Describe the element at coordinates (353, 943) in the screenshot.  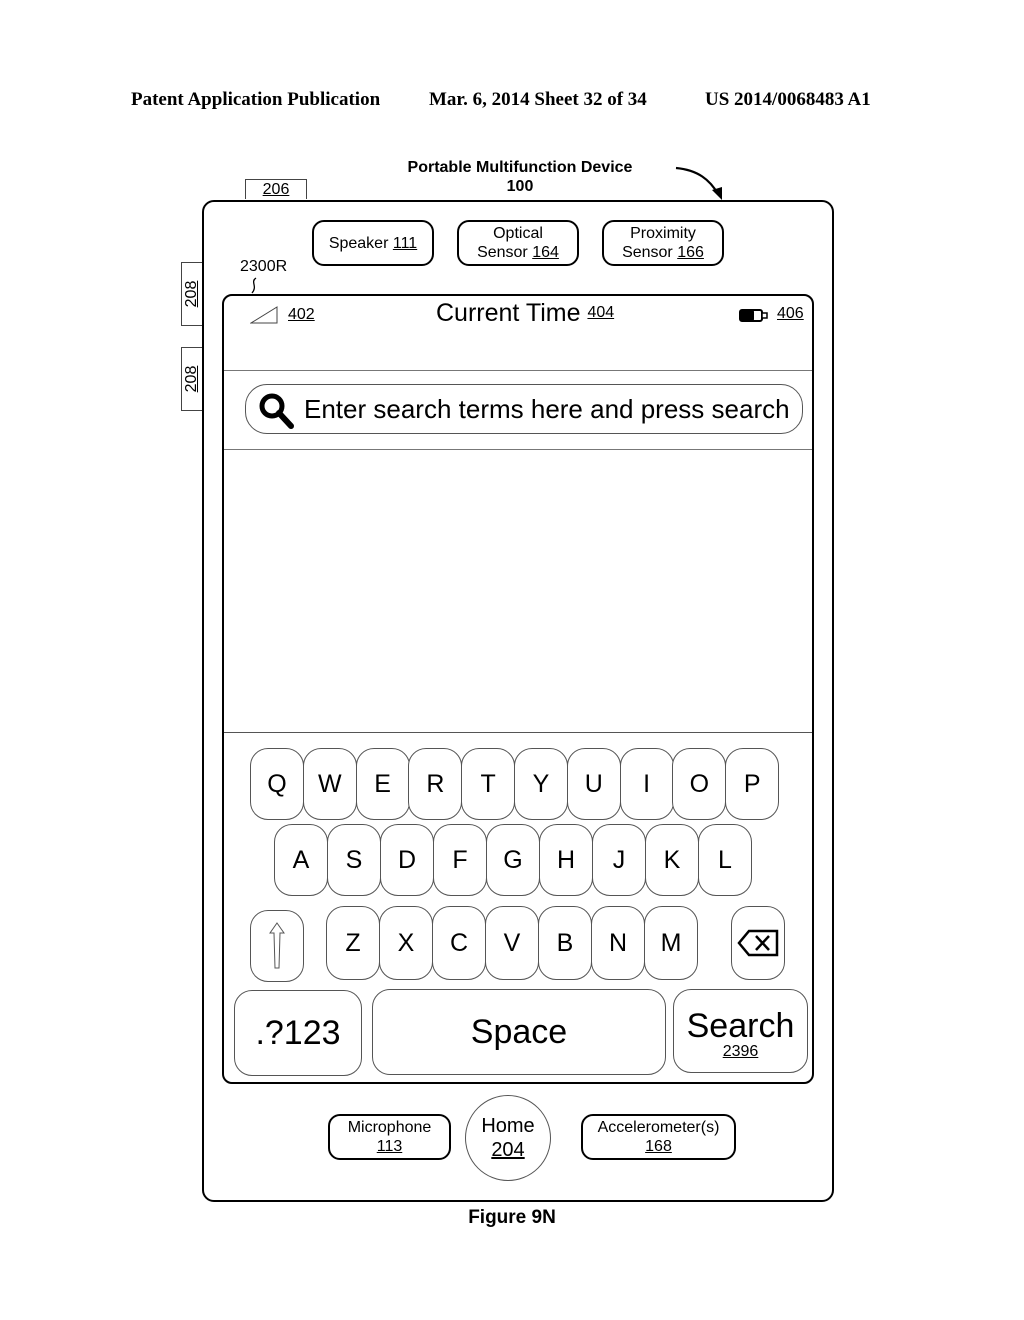
I see `key-z: Z` at that location.